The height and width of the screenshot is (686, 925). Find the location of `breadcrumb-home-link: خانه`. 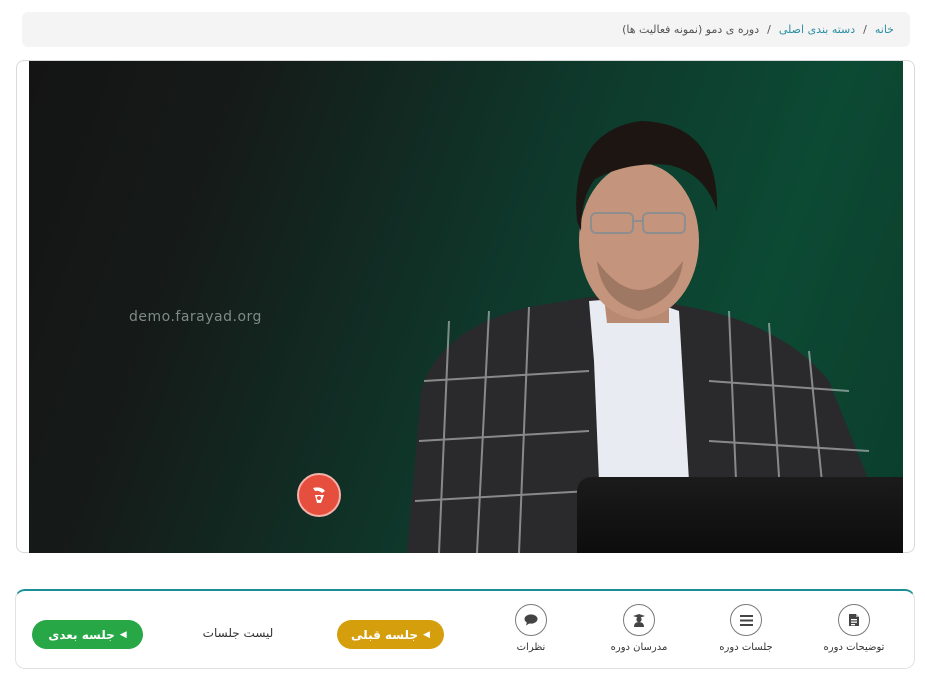

breadcrumb-home-link: خانه is located at coordinates (884, 29).